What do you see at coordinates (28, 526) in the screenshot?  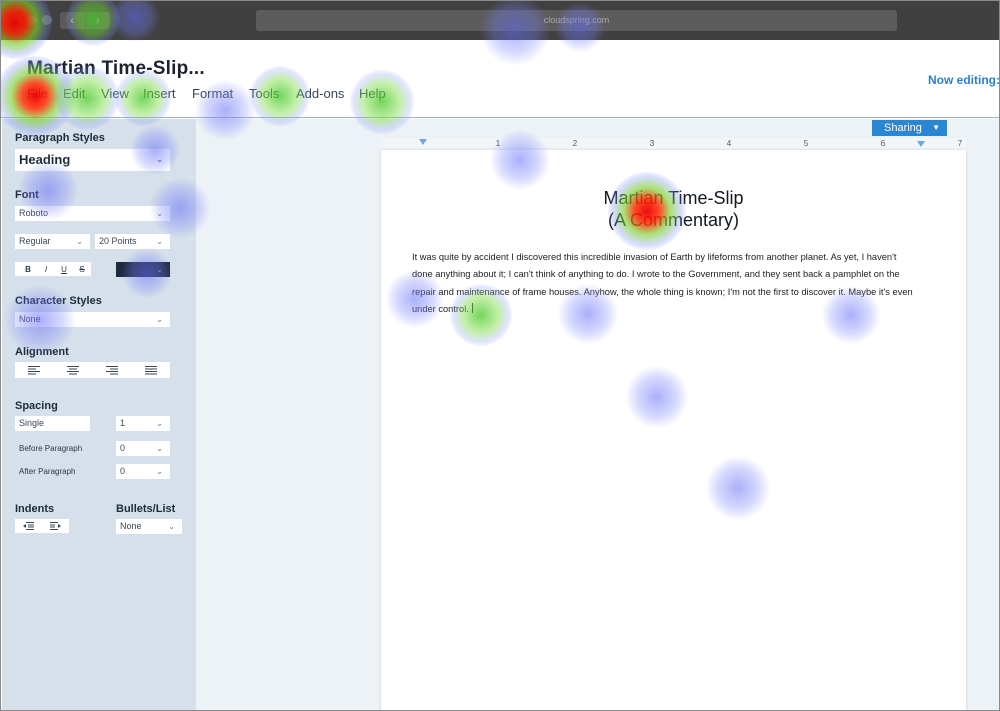 I see `outdent-icon` at bounding box center [28, 526].